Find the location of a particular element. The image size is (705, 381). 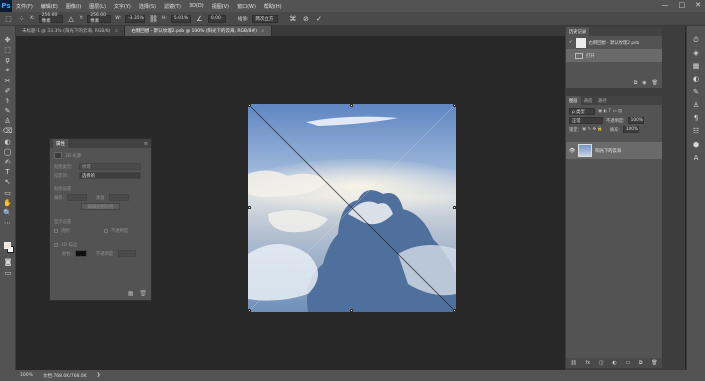

filter-icons: ▣ ◐ T ▭ ▤ is located at coordinates (610, 111).